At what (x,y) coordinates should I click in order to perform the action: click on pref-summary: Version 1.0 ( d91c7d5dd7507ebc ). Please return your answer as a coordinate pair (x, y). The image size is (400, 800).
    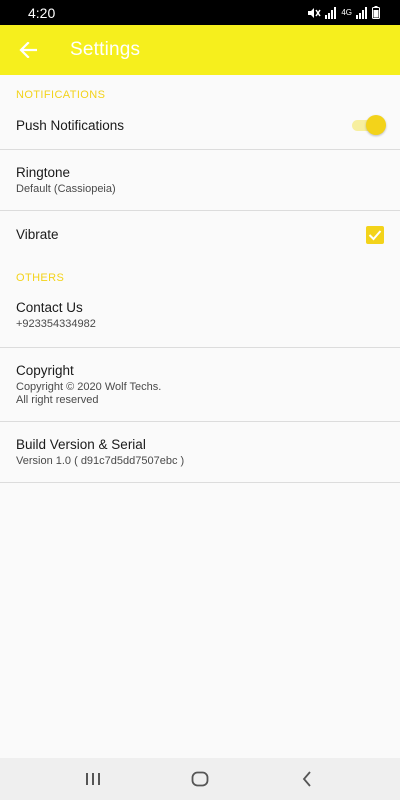
    Looking at the image, I should click on (100, 460).